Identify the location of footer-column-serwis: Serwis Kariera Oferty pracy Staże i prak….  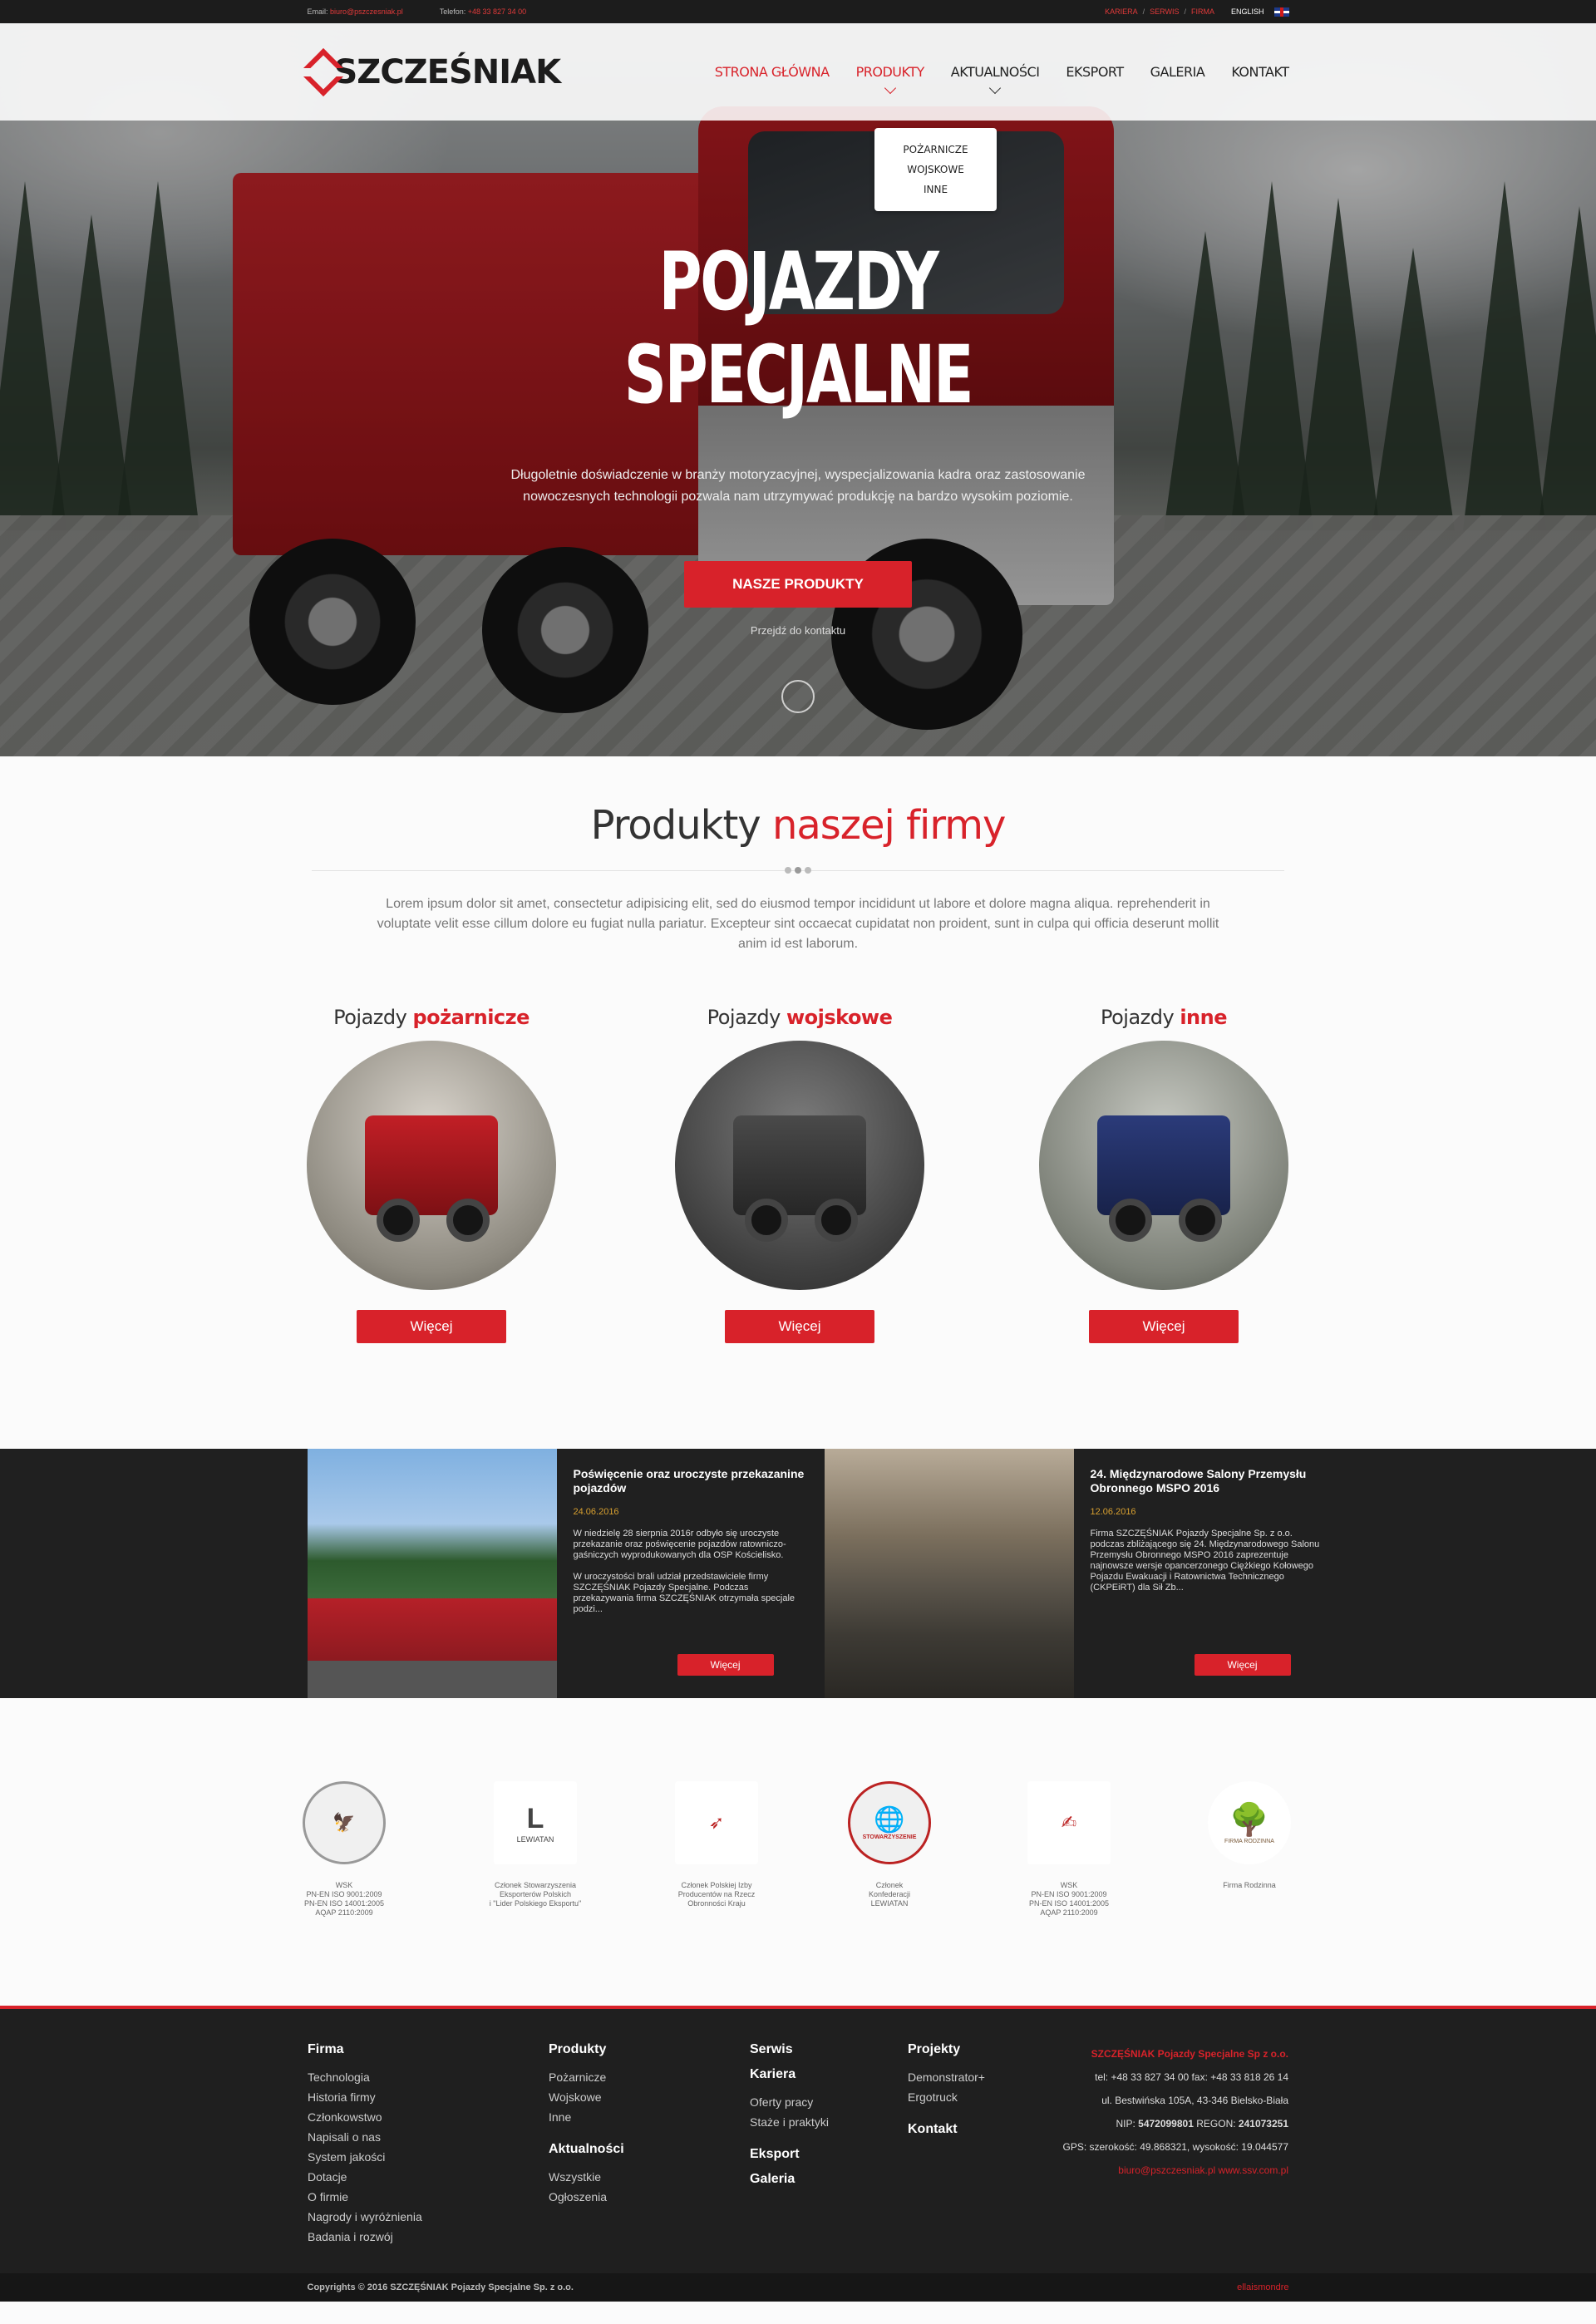
(789, 2114).